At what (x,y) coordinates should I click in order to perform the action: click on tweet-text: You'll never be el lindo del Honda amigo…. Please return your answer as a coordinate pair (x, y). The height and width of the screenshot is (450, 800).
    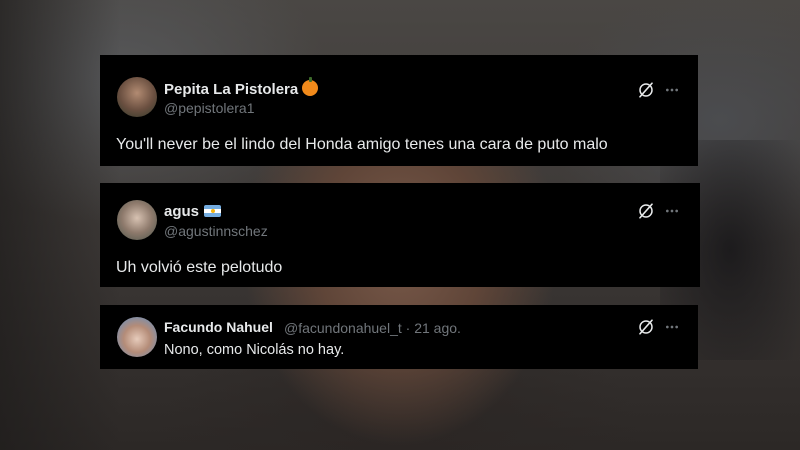
    Looking at the image, I should click on (362, 144).